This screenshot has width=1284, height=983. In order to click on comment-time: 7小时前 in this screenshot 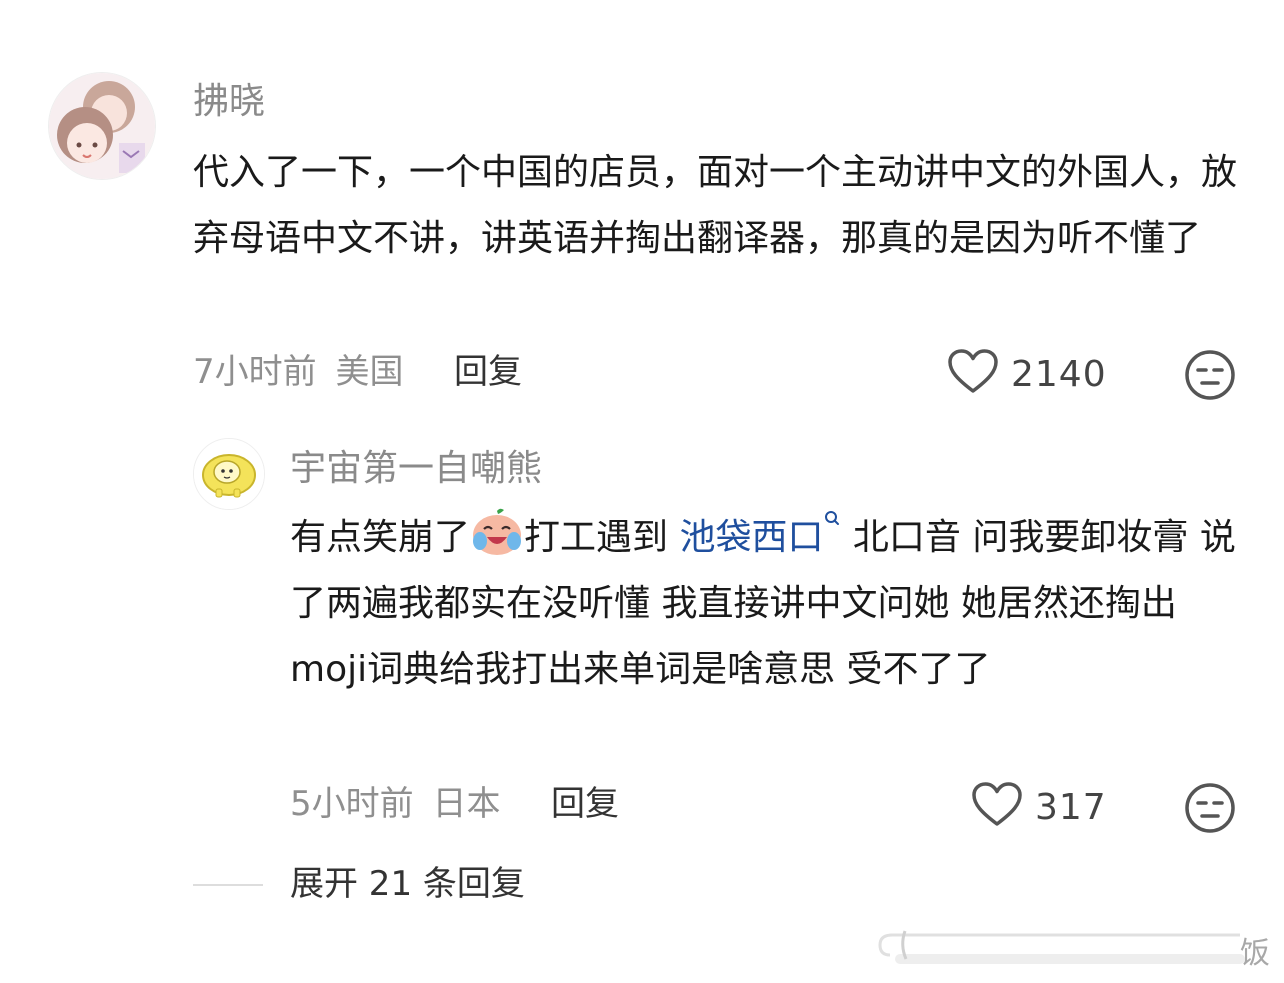, I will do `click(255, 372)`.